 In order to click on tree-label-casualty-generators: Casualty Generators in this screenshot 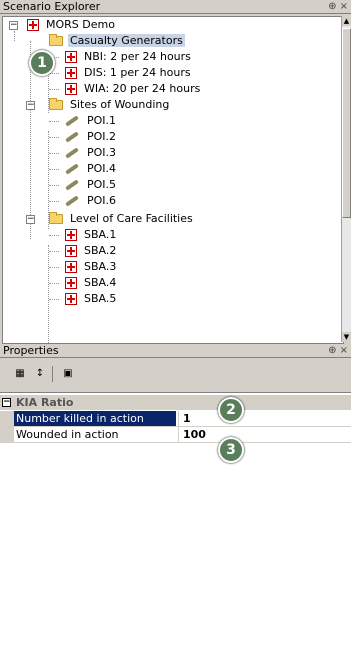, I will do `click(126, 40)`.